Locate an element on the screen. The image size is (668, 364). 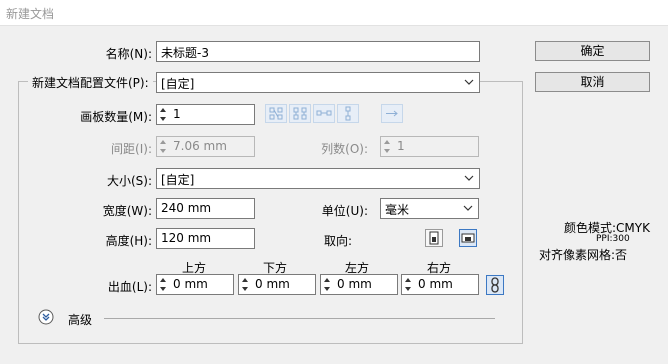
spacing-stepper: 7.06 mm is located at coordinates (205, 146).